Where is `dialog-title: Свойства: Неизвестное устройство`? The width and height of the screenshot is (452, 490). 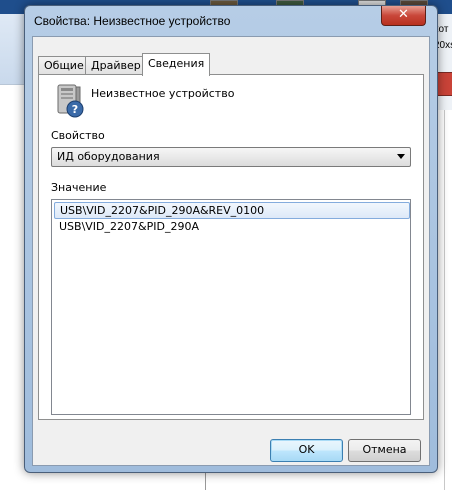 dialog-title: Свойства: Неизвестное устройство is located at coordinates (132, 21).